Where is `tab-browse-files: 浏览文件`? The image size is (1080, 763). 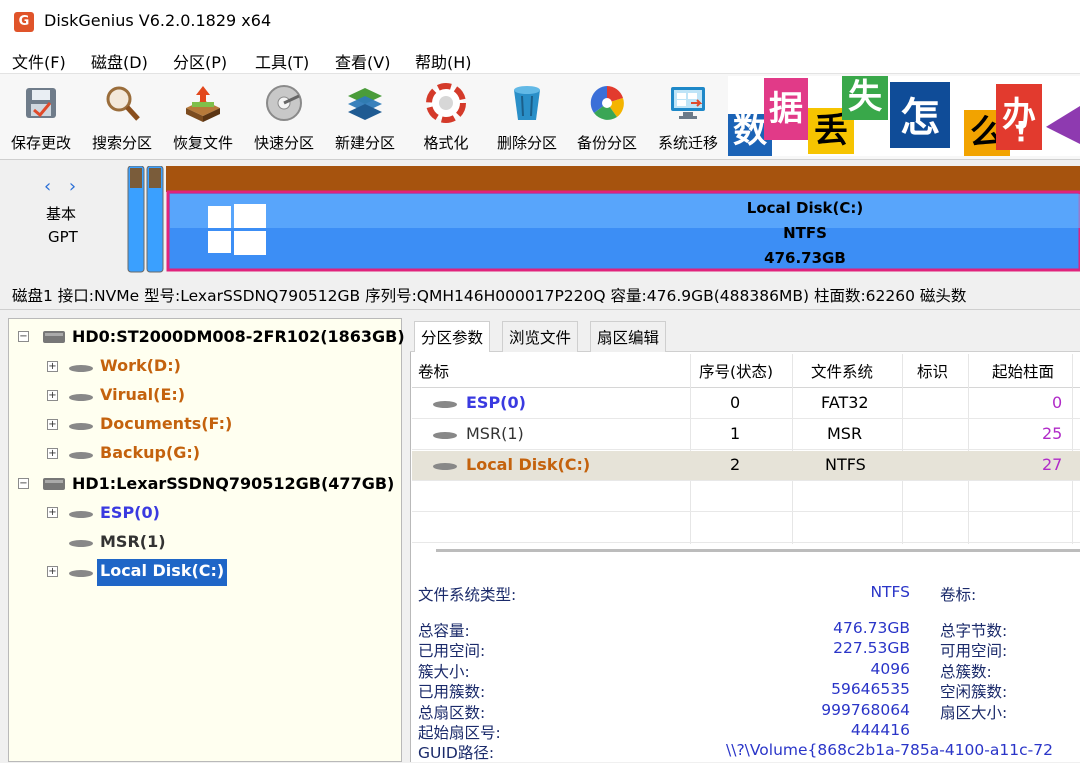 tab-browse-files: 浏览文件 is located at coordinates (540, 336).